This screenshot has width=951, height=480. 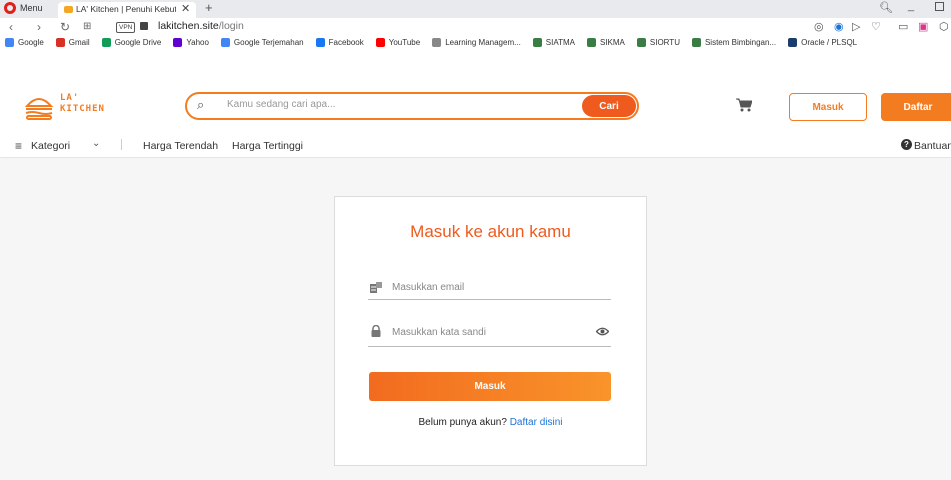 I want to click on oracle-icon, so click(x=793, y=42).